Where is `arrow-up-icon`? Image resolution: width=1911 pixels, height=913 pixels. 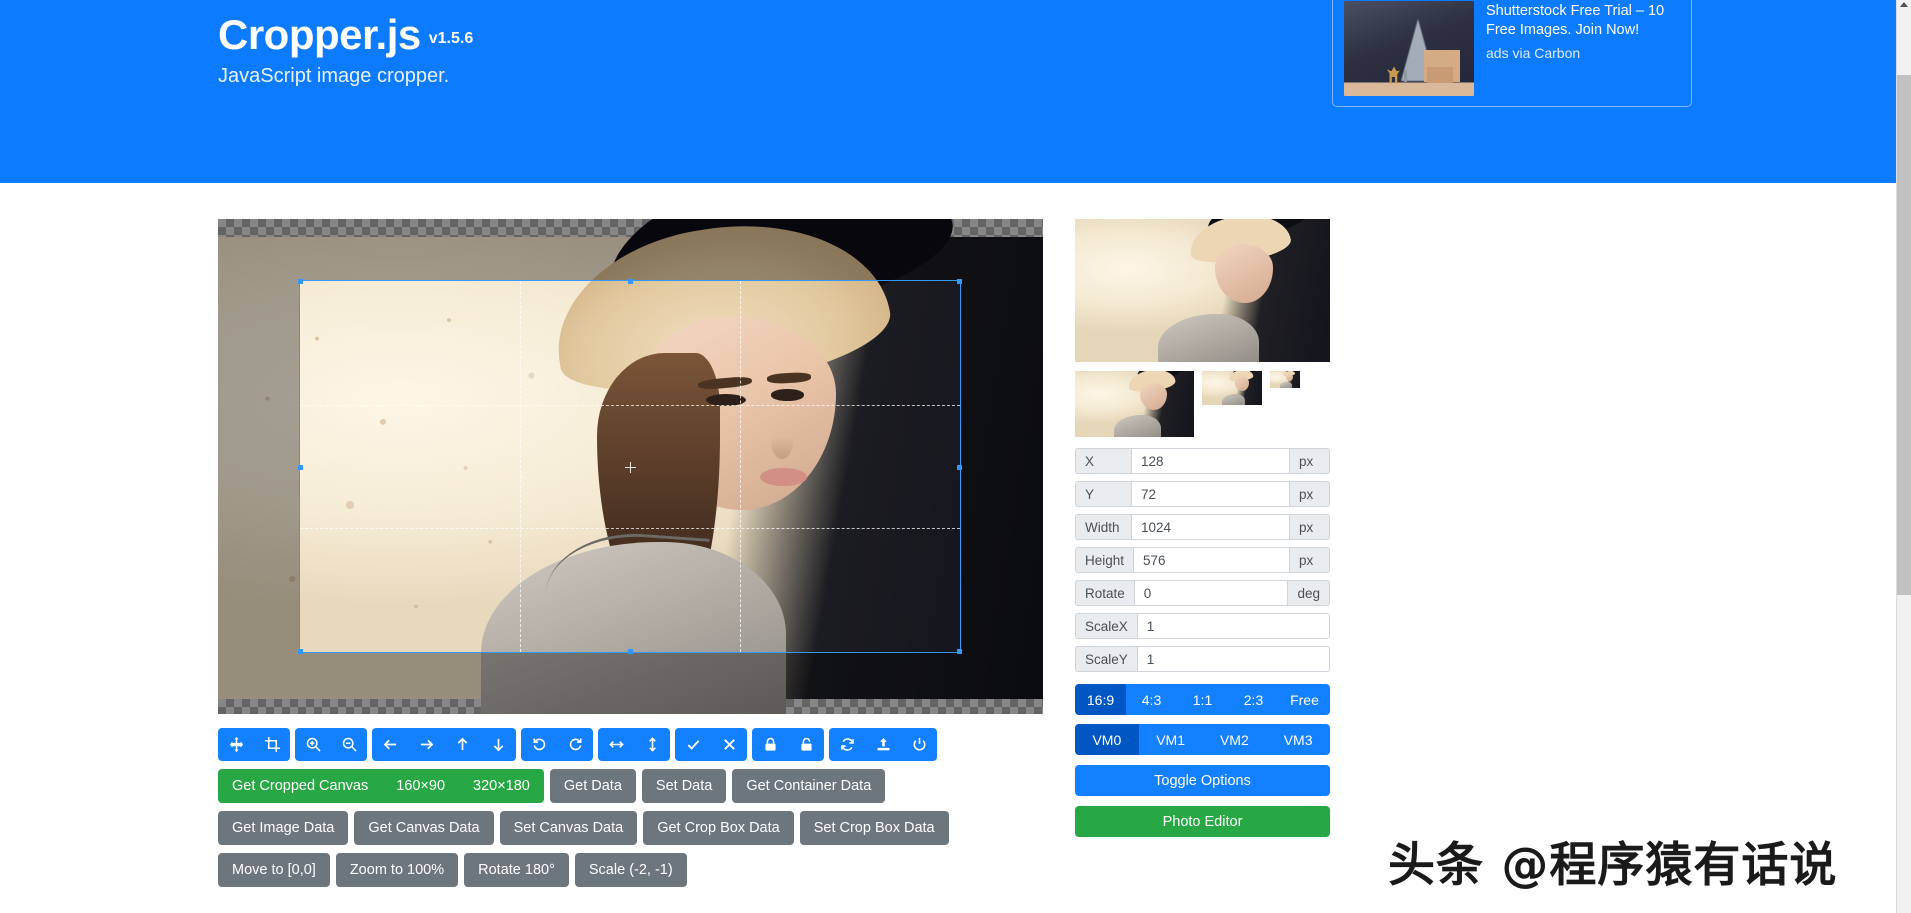 arrow-up-icon is located at coordinates (462, 744).